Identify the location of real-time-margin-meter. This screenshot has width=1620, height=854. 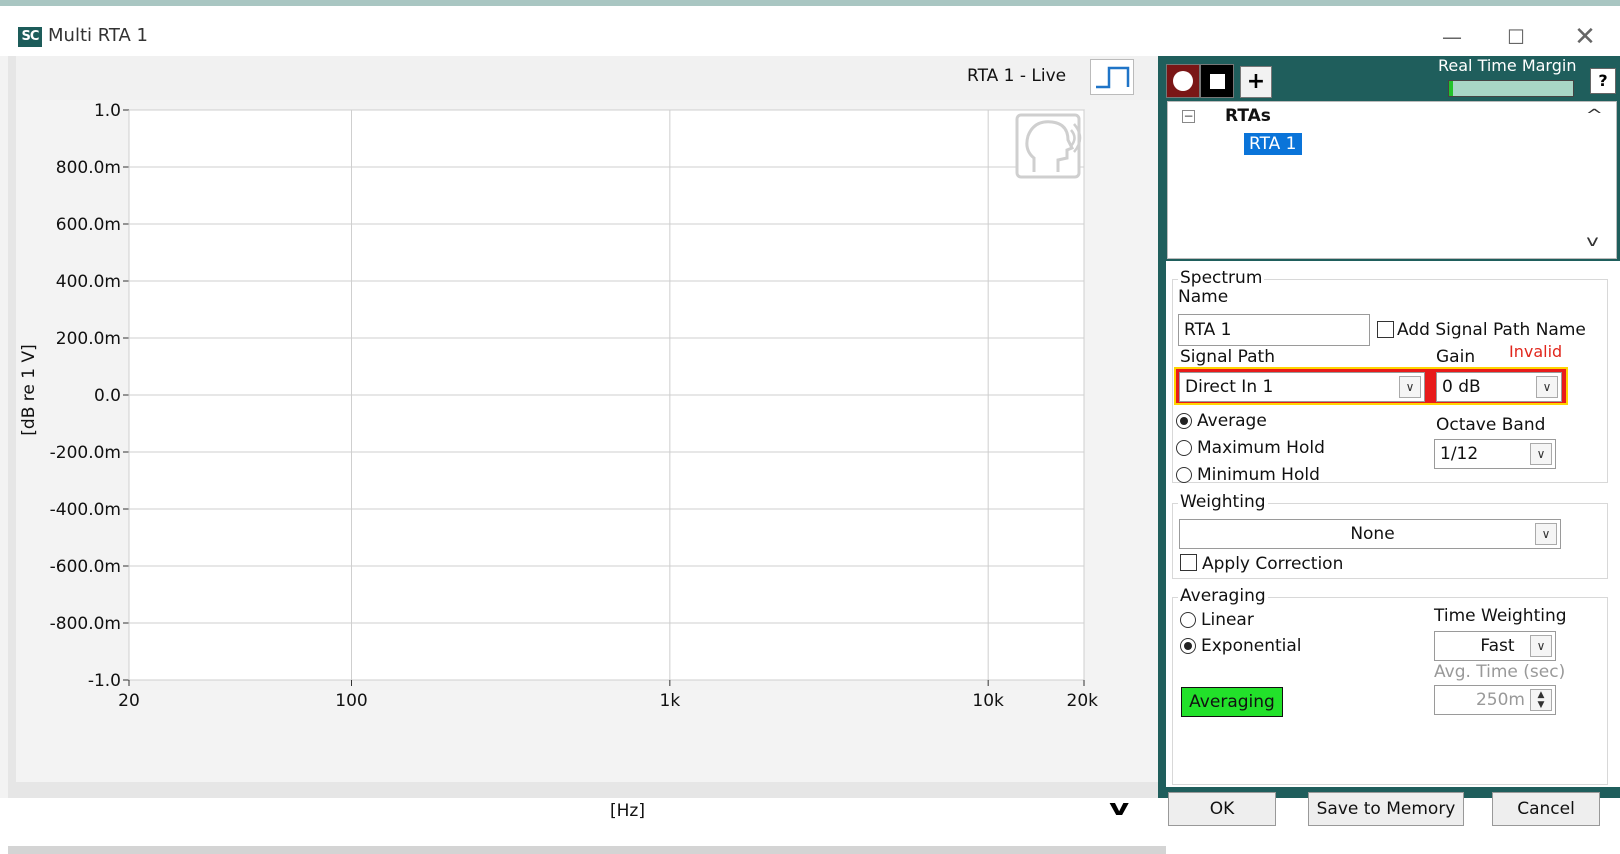
(1511, 88).